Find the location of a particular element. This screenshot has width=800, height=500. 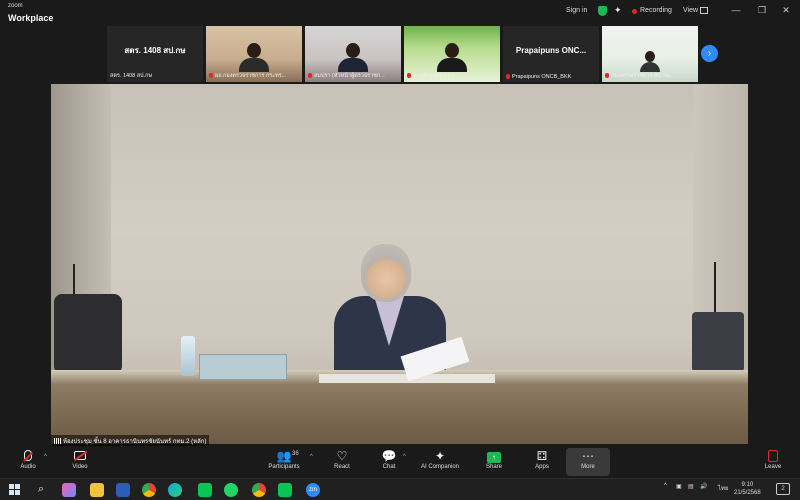

zoom-logo: zoom Workplace is located at coordinates (30, 14).